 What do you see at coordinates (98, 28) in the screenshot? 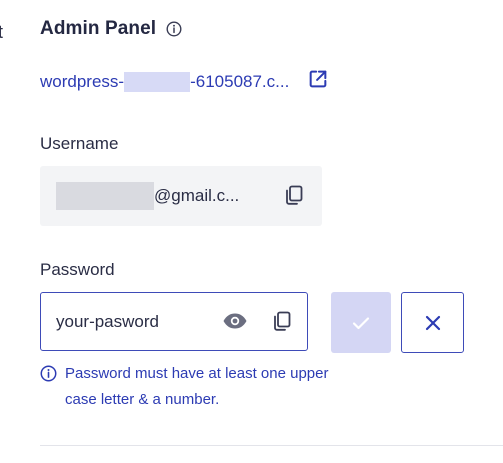
I see `section-title: Admin Panel` at bounding box center [98, 28].